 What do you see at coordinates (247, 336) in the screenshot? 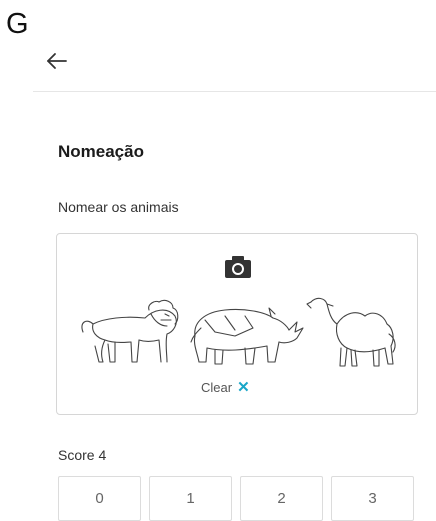
I see `rhinoceros-drawing` at bounding box center [247, 336].